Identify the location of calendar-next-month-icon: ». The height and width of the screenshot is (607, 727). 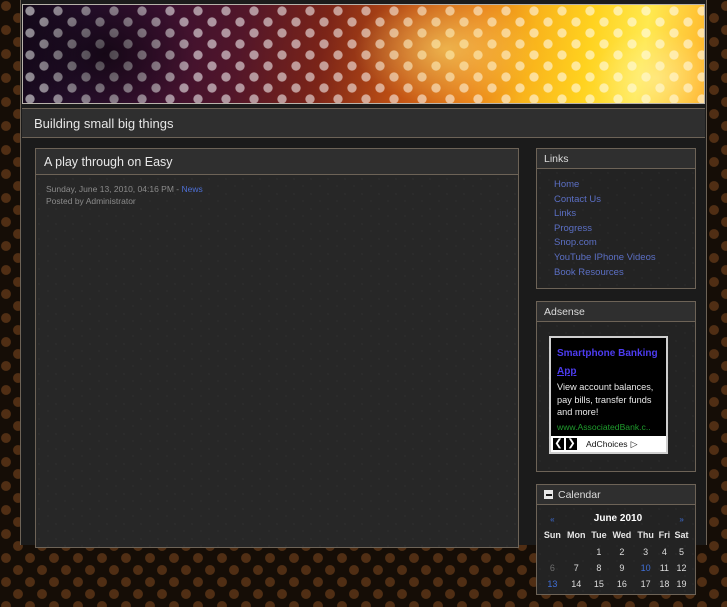
(681, 519).